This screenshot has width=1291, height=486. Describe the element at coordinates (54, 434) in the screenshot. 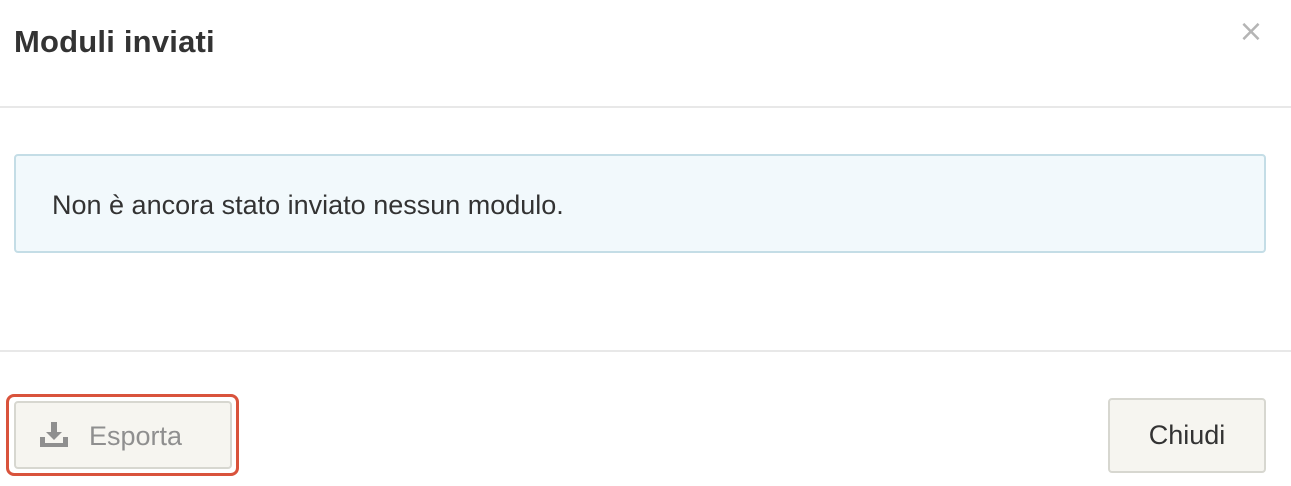

I see `download-icon` at that location.